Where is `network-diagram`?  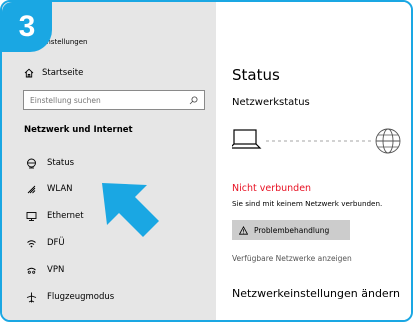
network-diagram is located at coordinates (316, 141).